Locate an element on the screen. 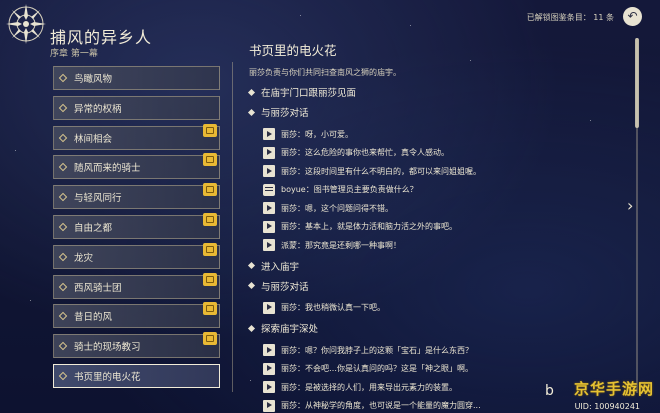 This screenshot has width=660, height=413. chat-choice-icon is located at coordinates (269, 189).